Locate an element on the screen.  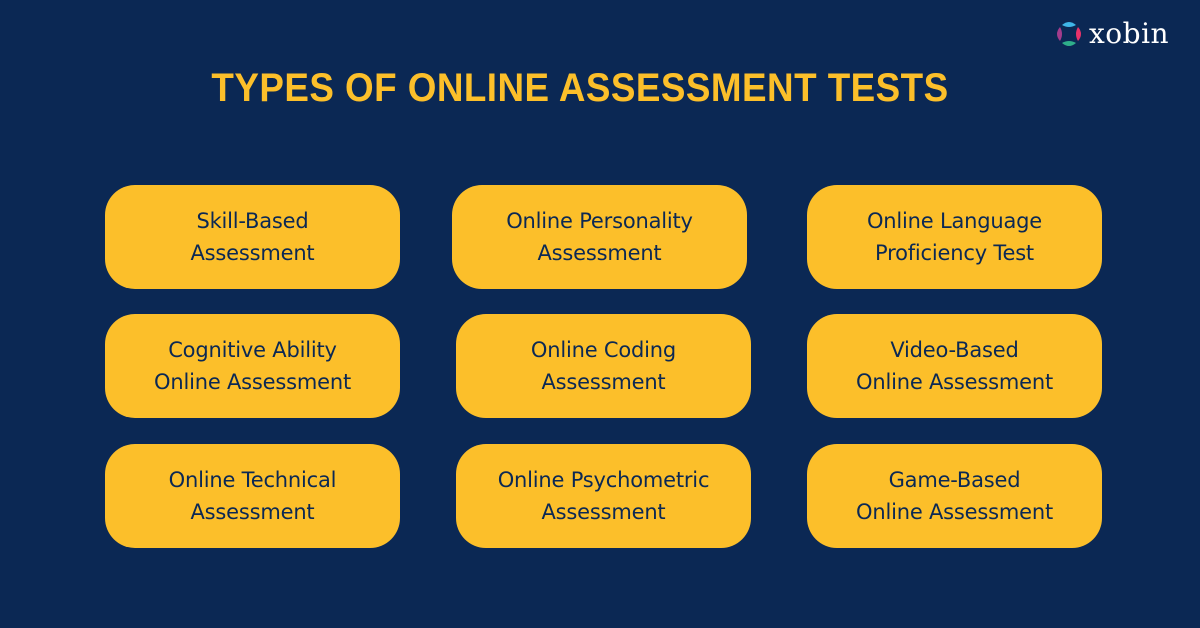
assessment-card-language-proficiency: Online Language Proficiency Test is located at coordinates (954, 237).